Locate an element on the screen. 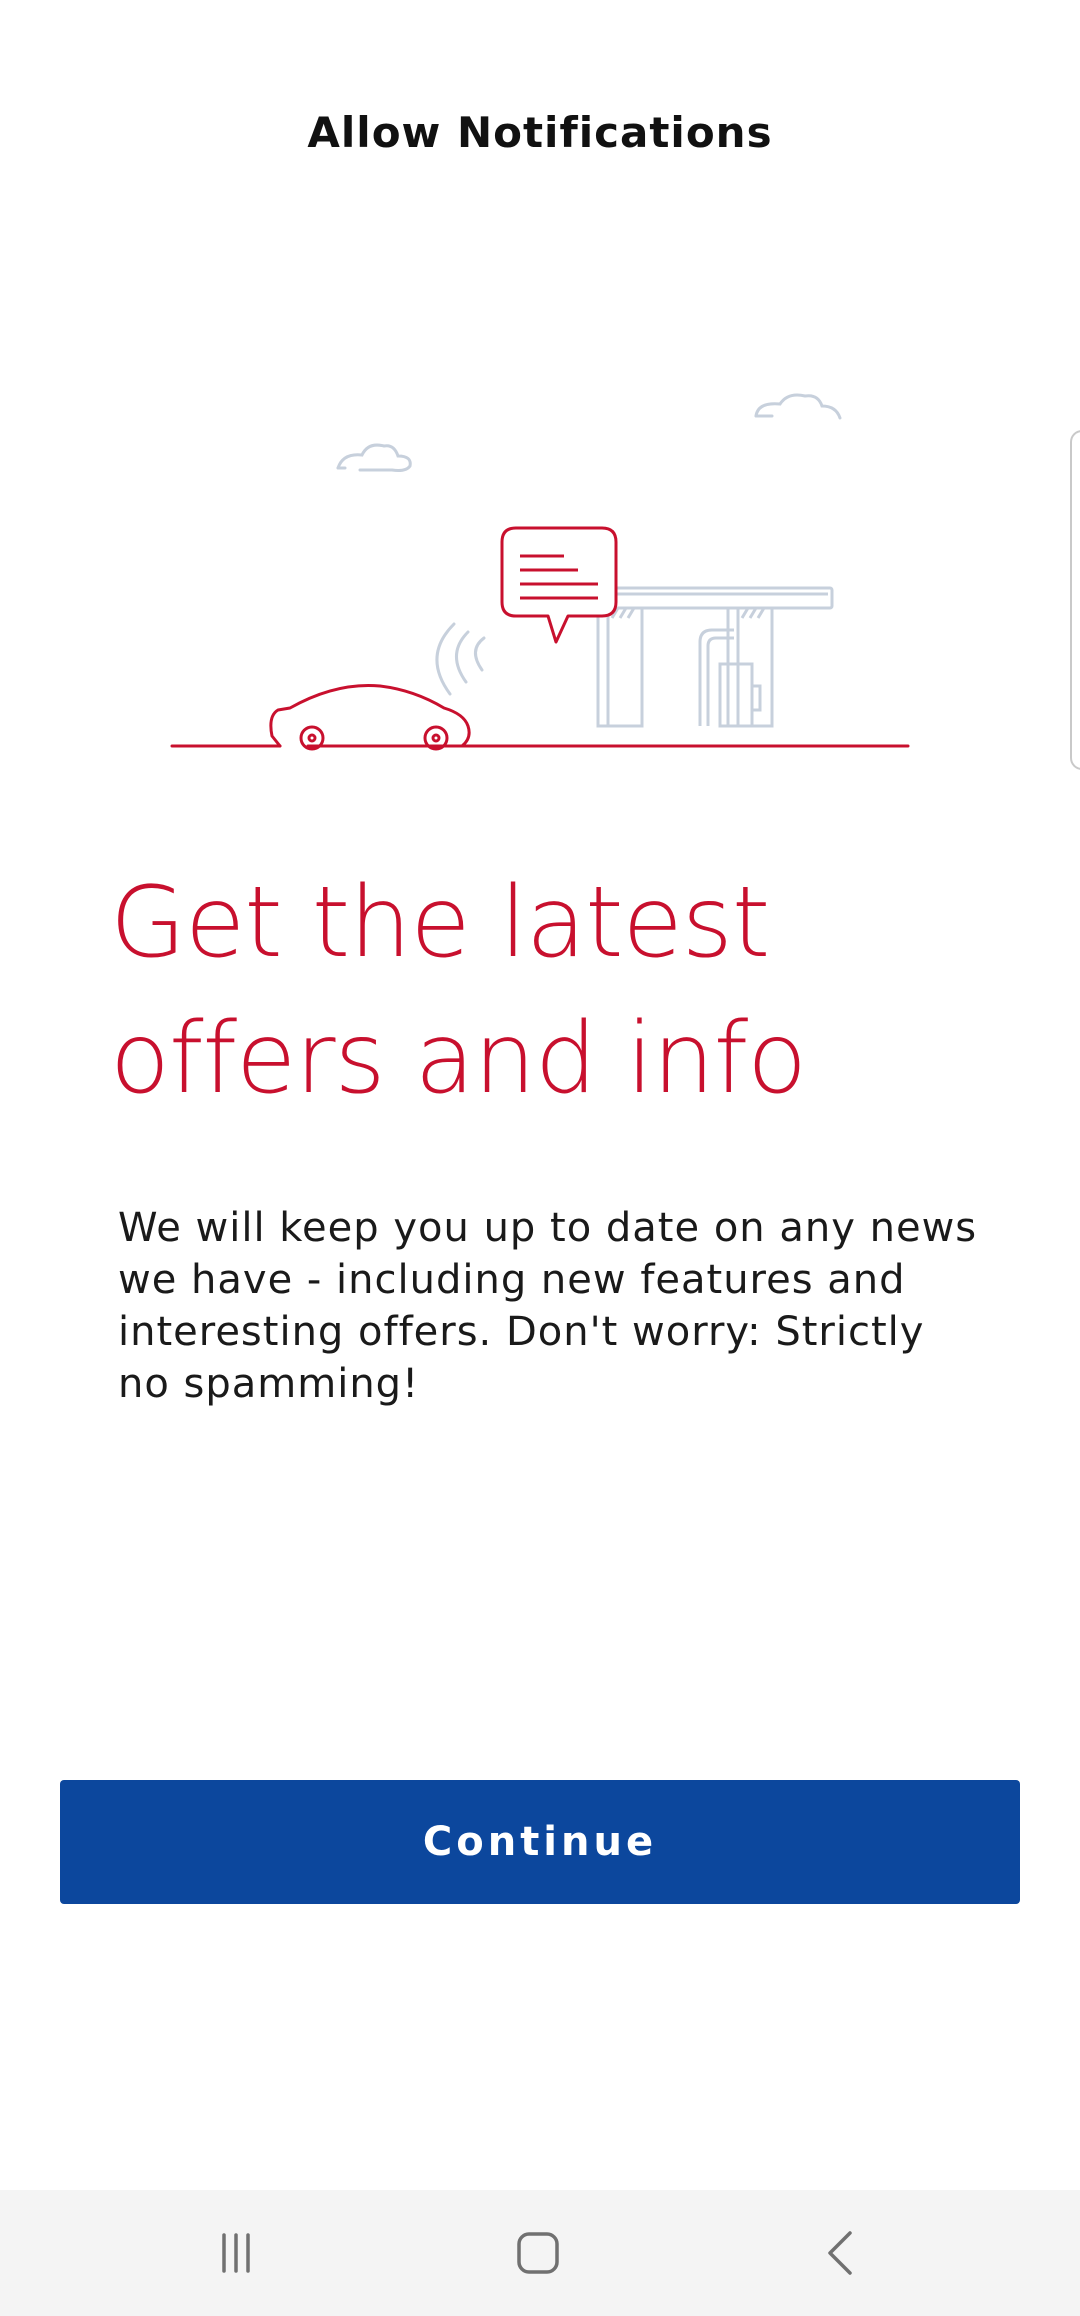 The image size is (1080, 2316). notification-illustration is located at coordinates (540, 572).